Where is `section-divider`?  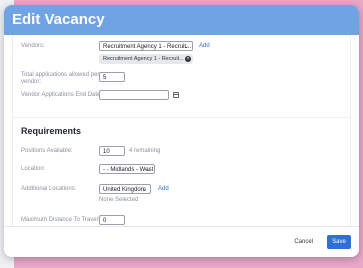
section-divider is located at coordinates (181, 117).